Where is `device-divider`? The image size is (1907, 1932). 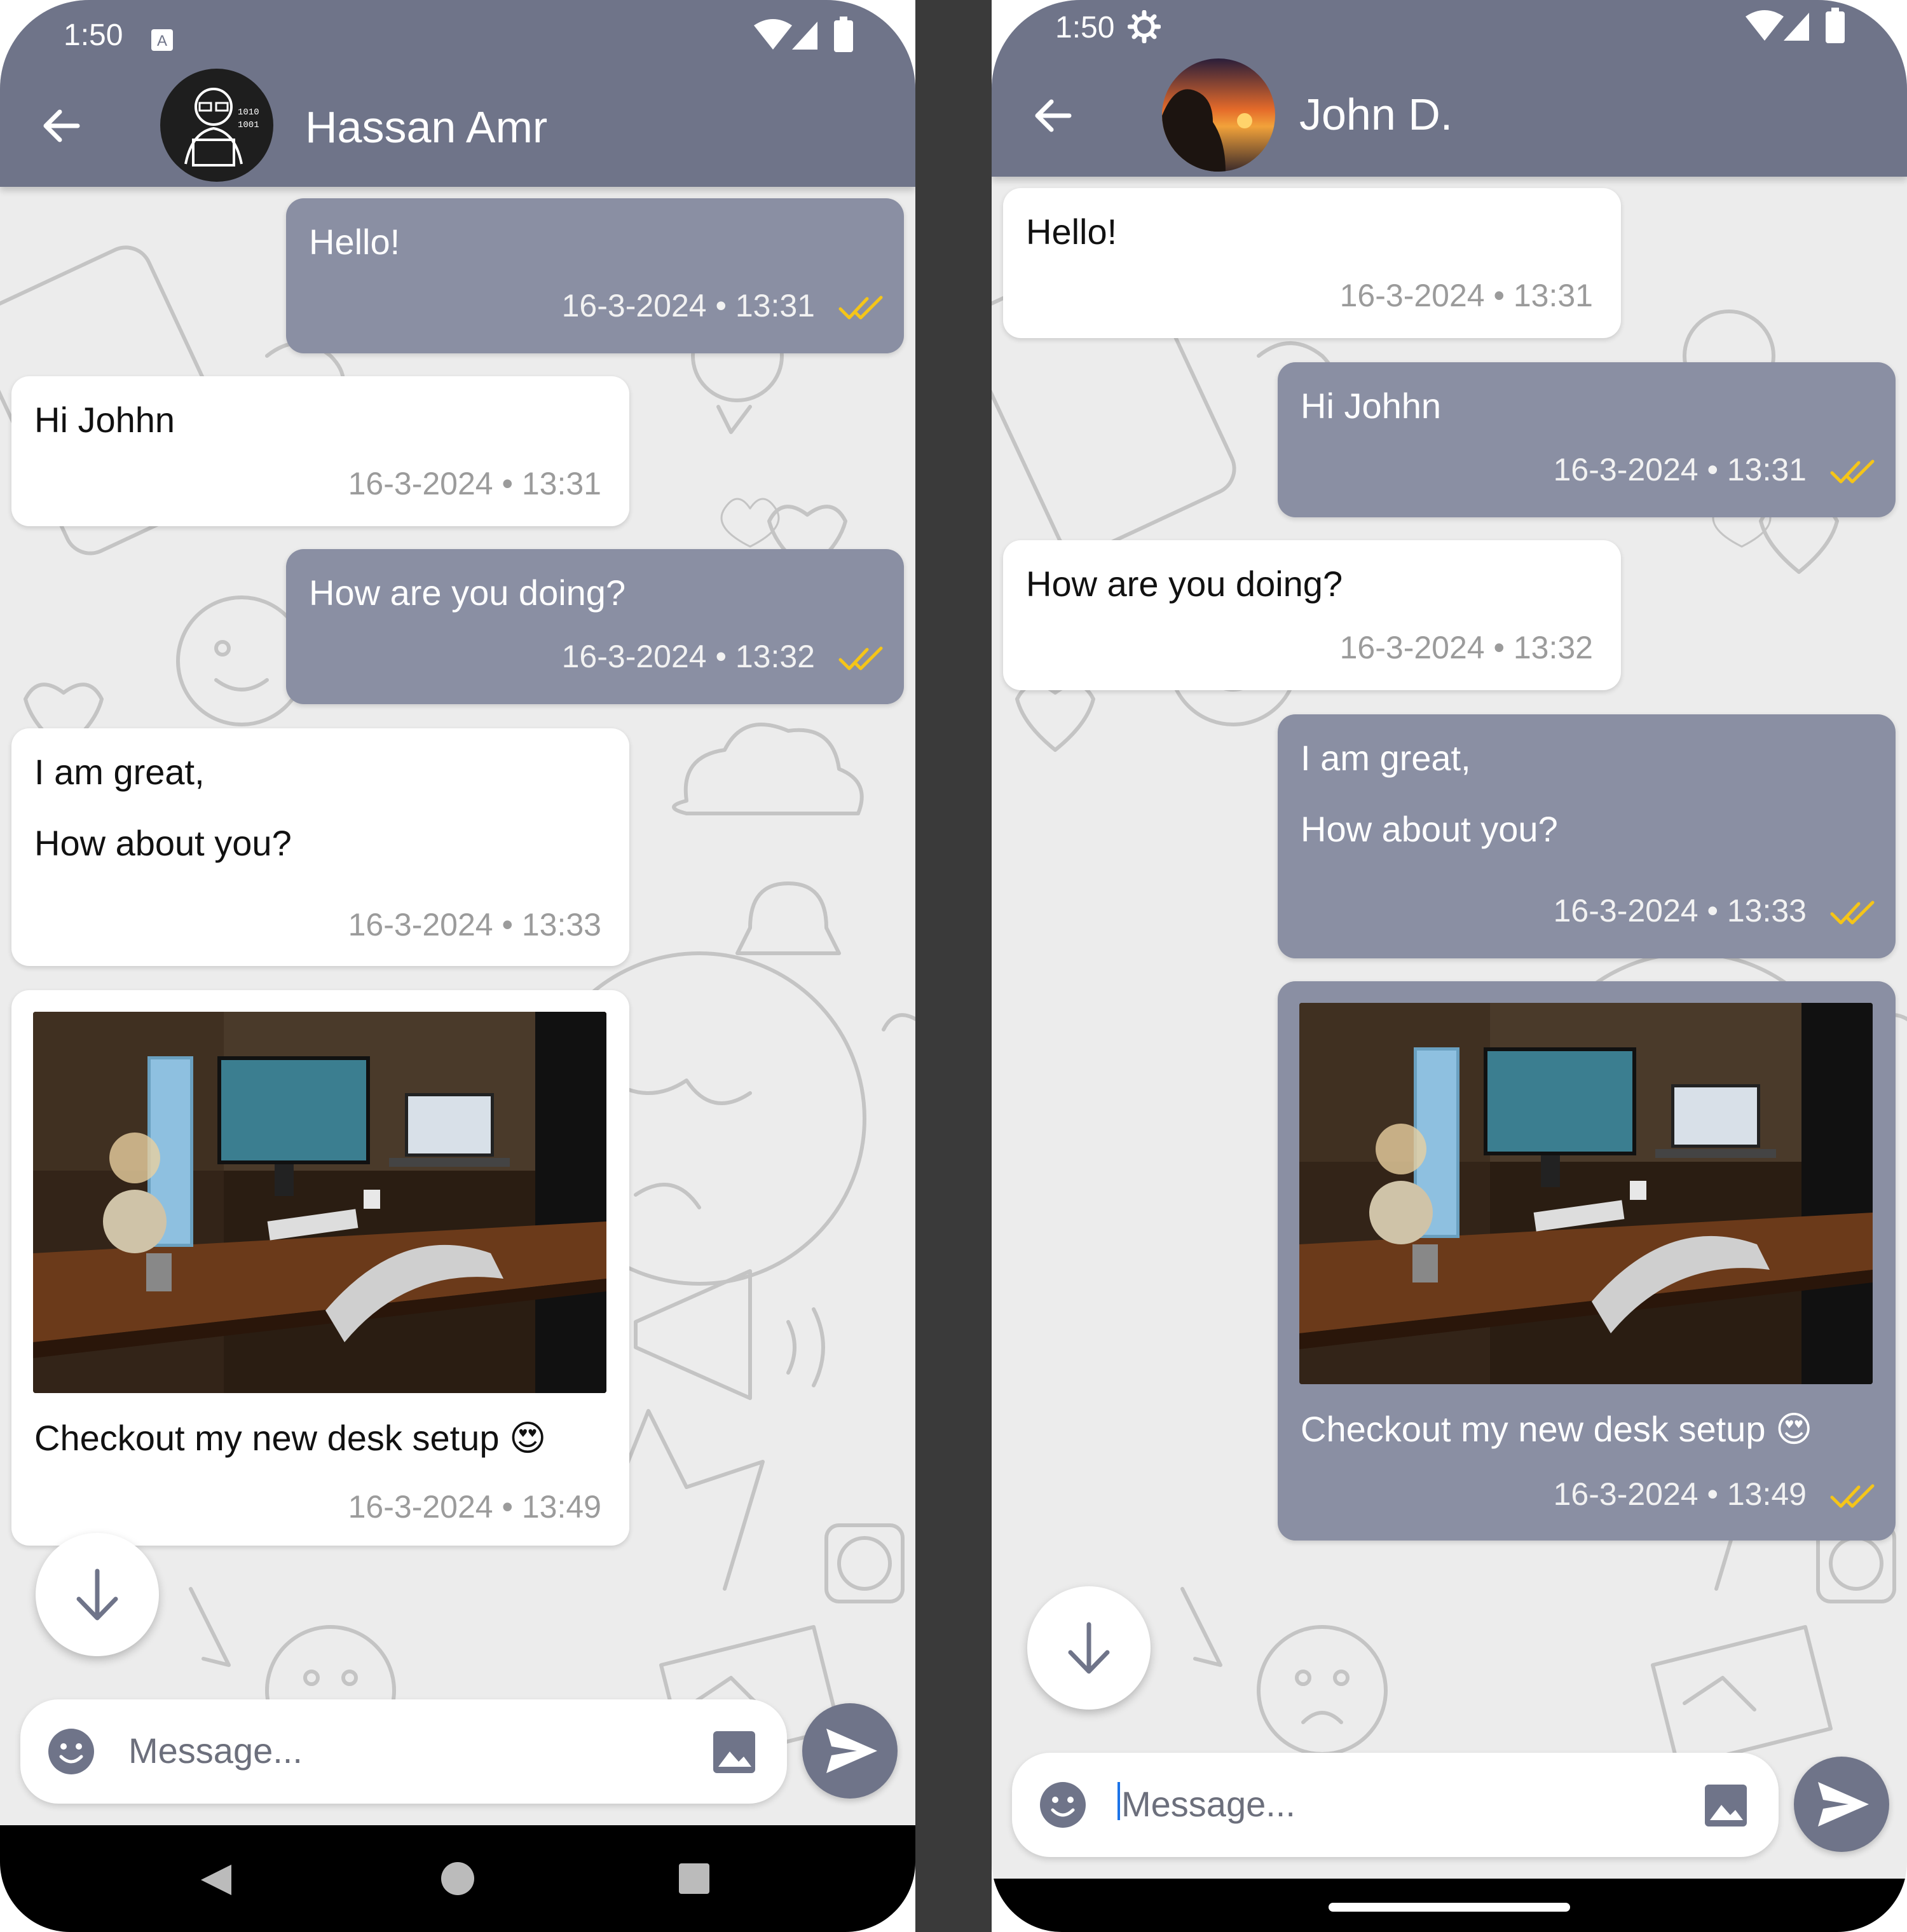
device-divider is located at coordinates (954, 966).